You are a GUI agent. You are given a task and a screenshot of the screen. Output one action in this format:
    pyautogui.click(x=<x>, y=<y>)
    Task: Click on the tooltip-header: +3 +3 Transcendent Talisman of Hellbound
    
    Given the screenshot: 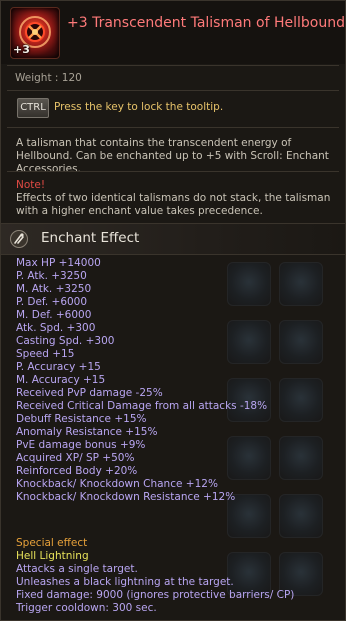 What is the action you would take?
    pyautogui.click(x=173, y=32)
    